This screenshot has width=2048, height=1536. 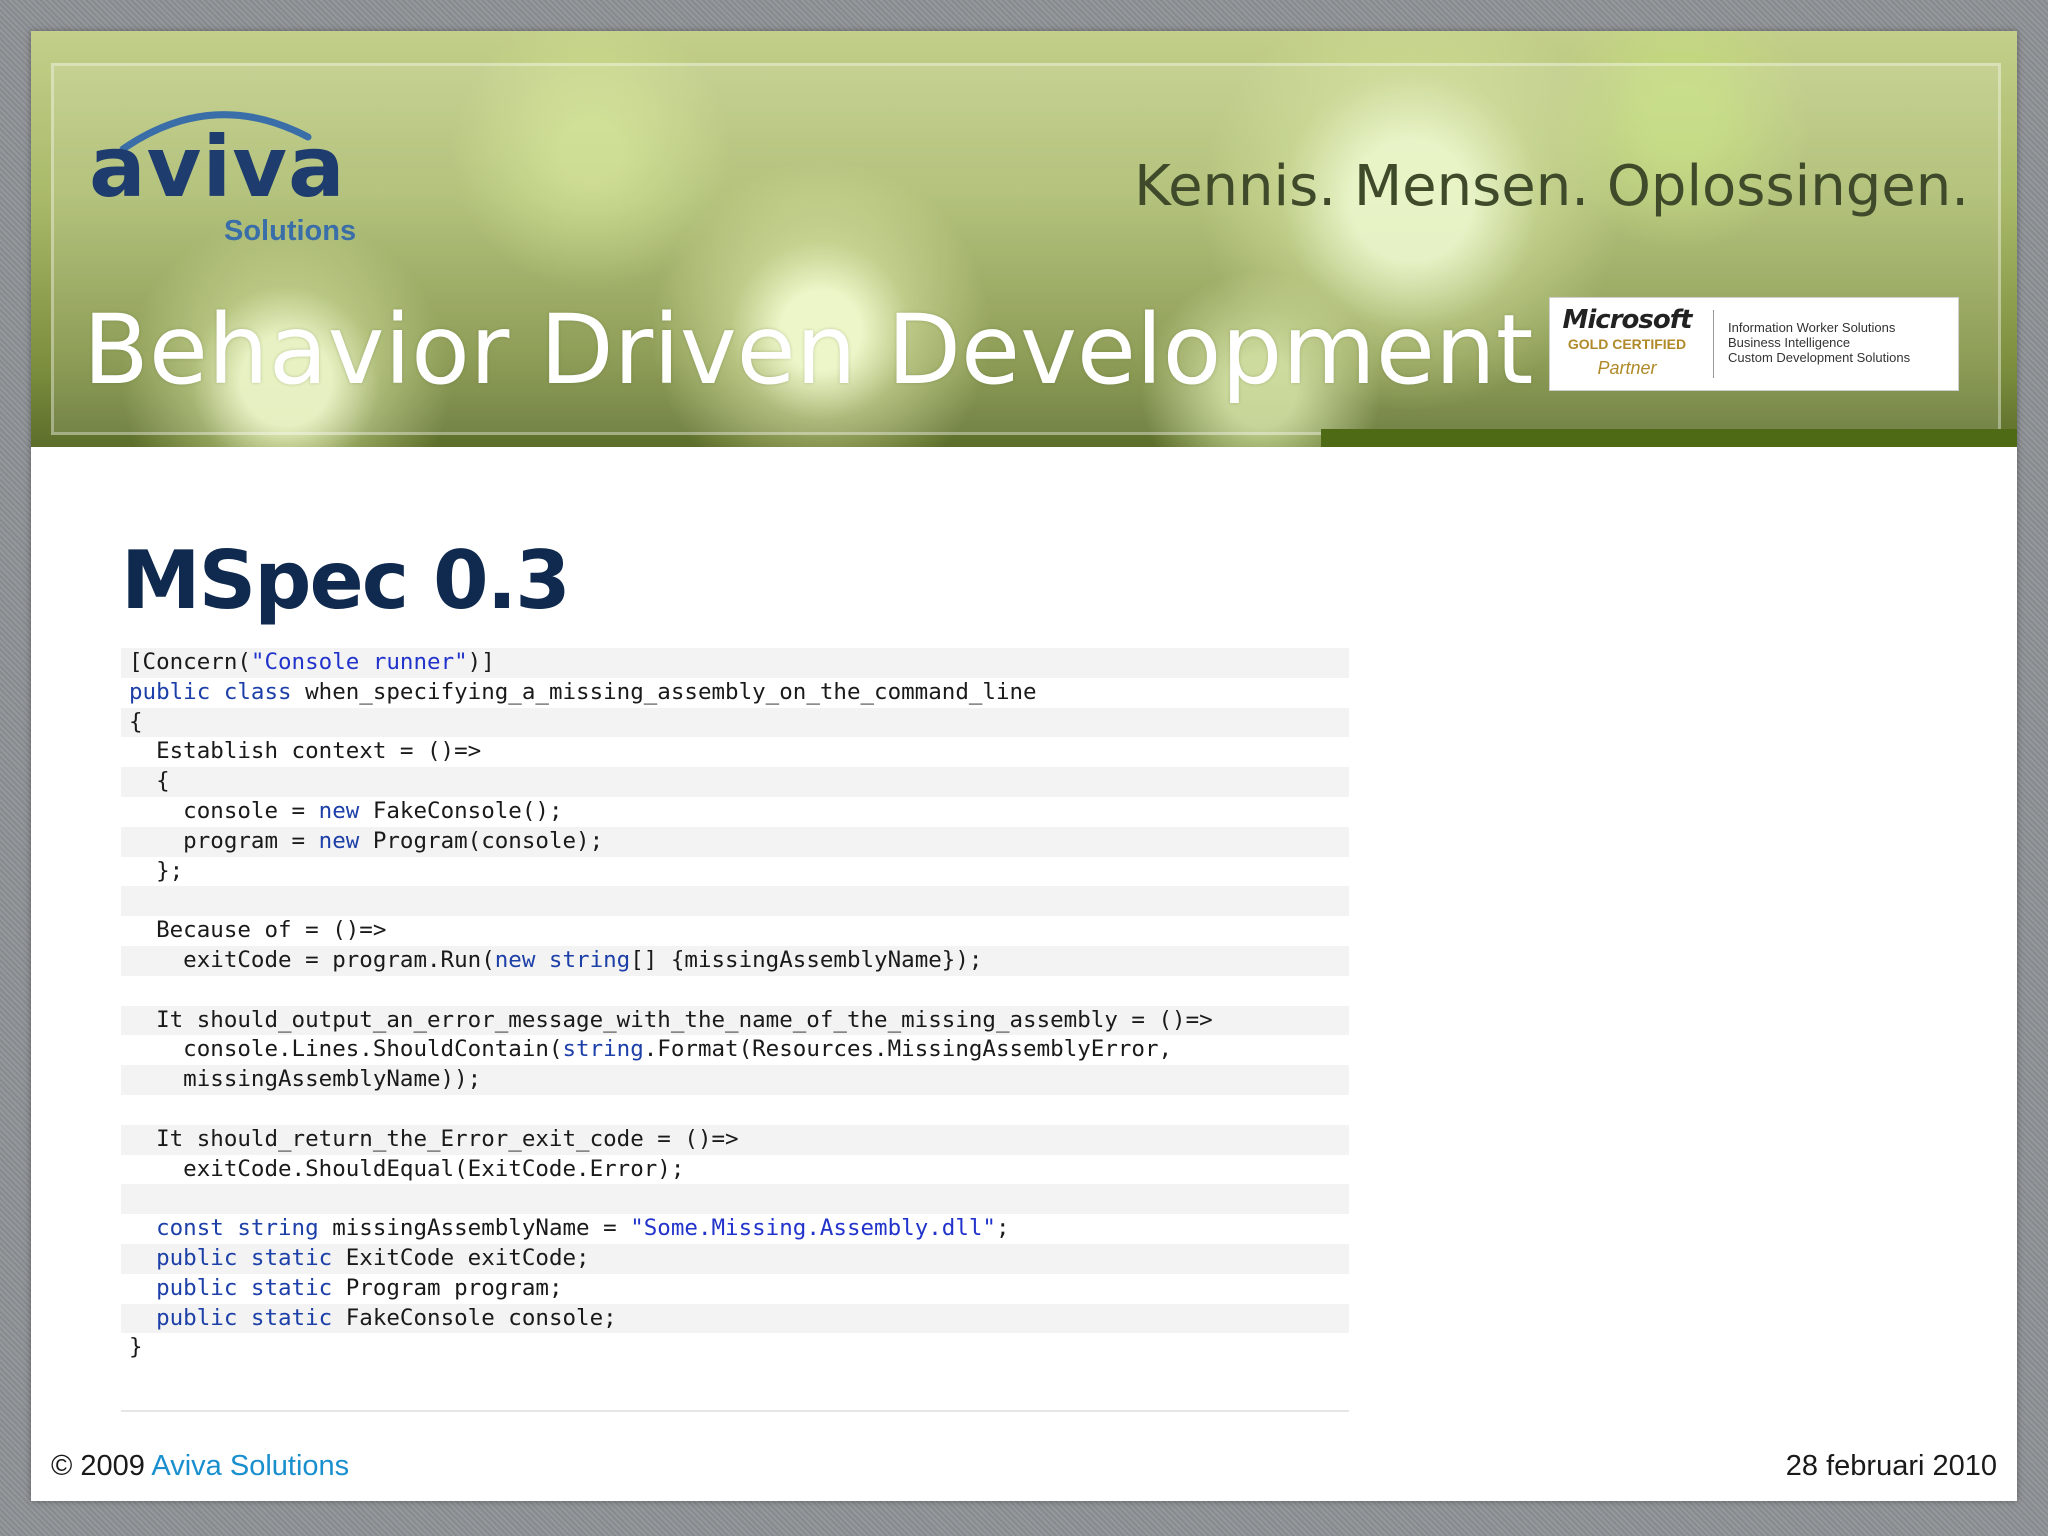 What do you see at coordinates (447, 1287) in the screenshot?
I see `code-text: Program program;` at bounding box center [447, 1287].